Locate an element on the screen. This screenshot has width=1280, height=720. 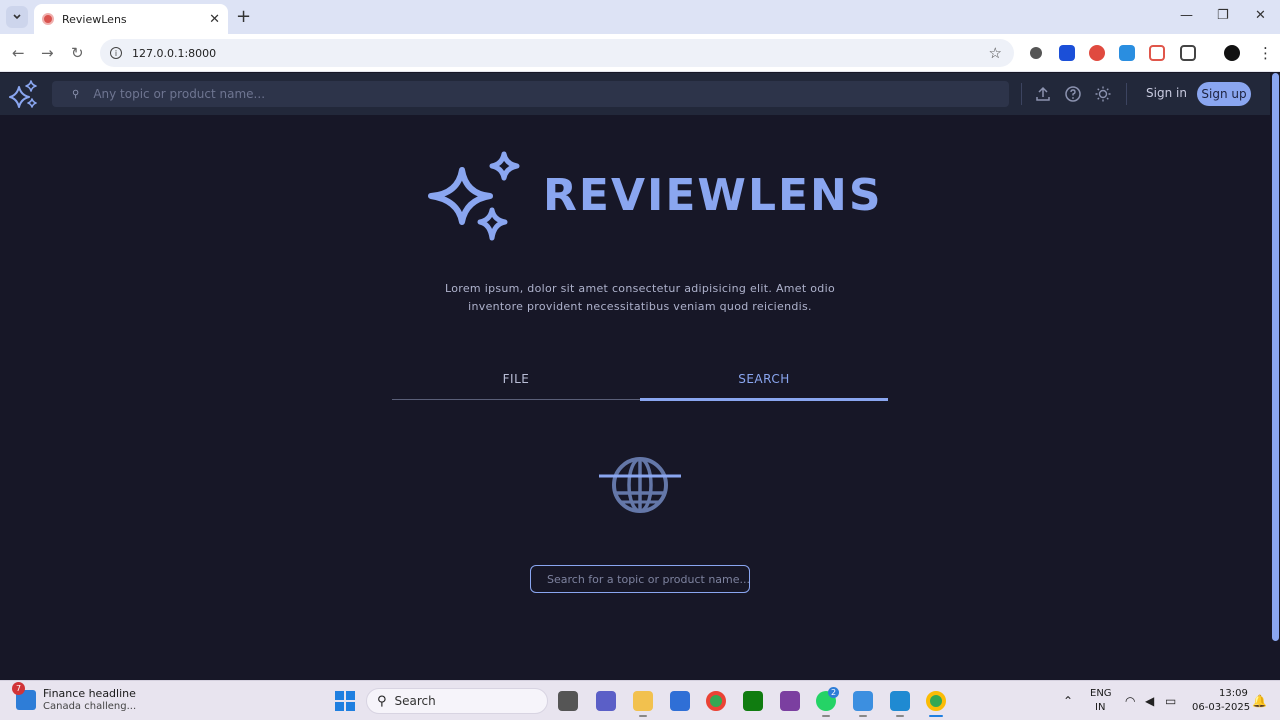
minimize-icon: — is located at coordinates (1186, 15).